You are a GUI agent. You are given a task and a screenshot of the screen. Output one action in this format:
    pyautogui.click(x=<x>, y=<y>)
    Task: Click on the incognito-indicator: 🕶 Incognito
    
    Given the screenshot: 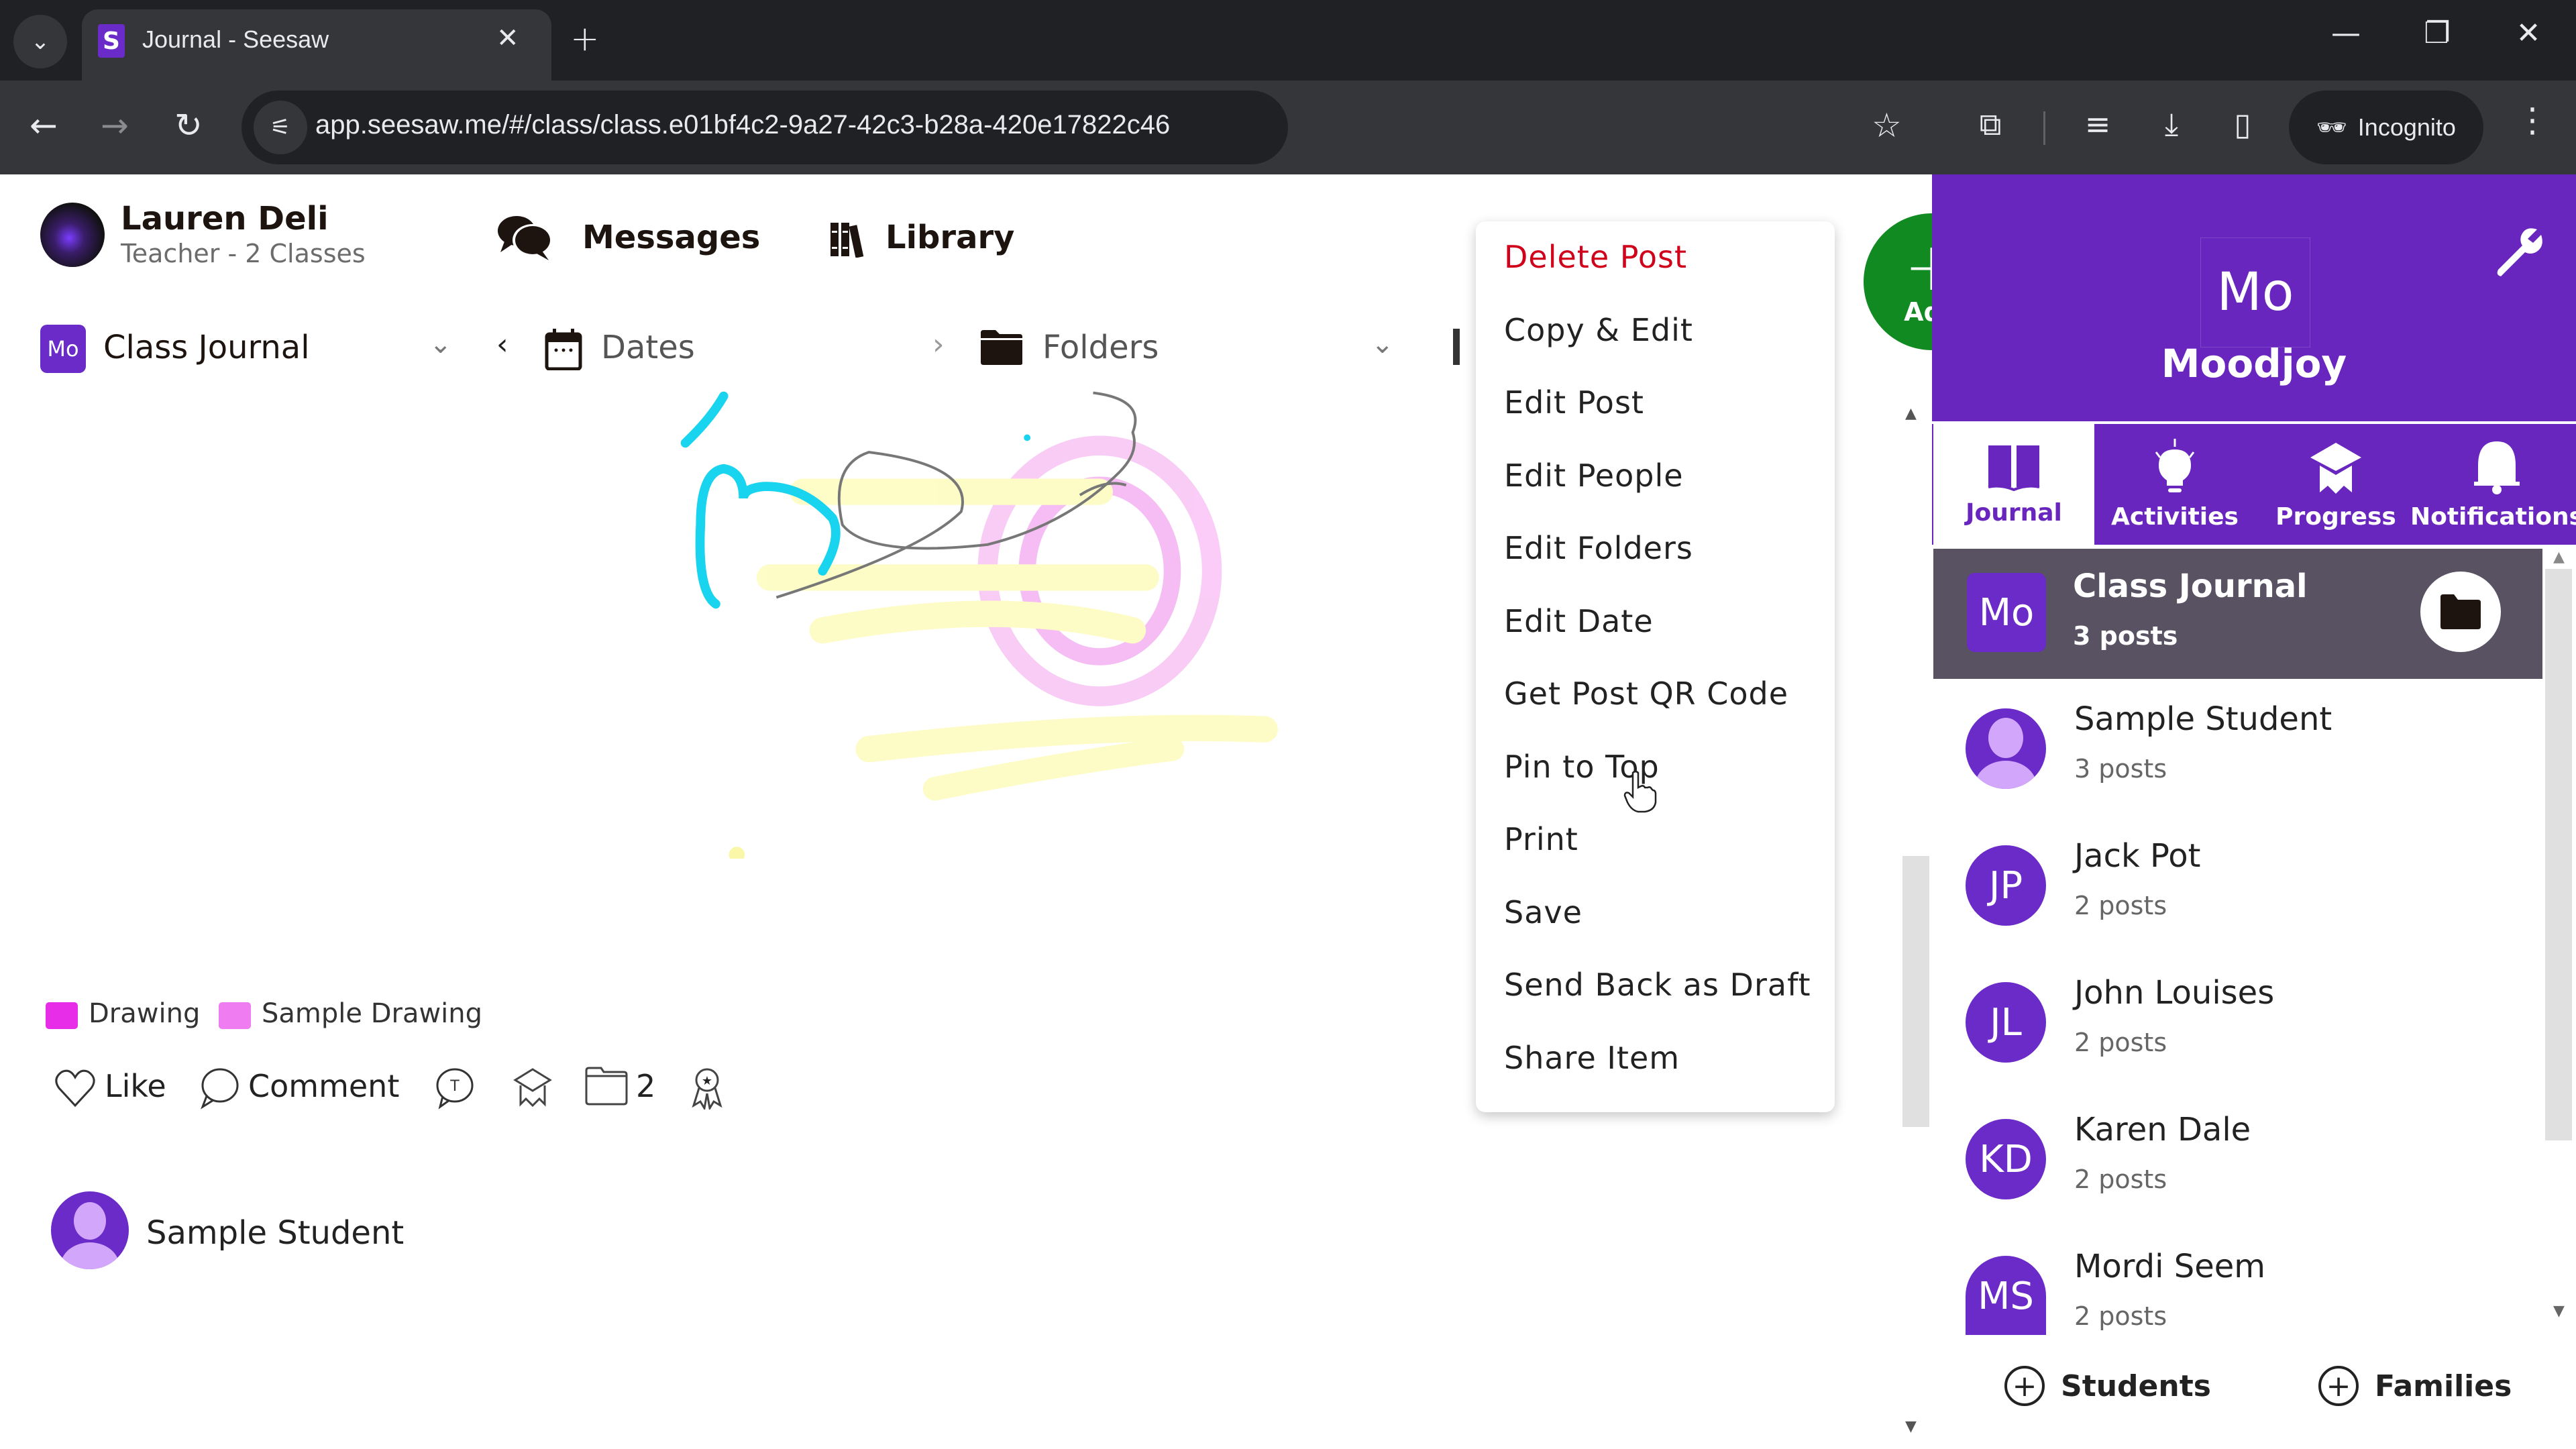 What is the action you would take?
    pyautogui.click(x=2386, y=127)
    